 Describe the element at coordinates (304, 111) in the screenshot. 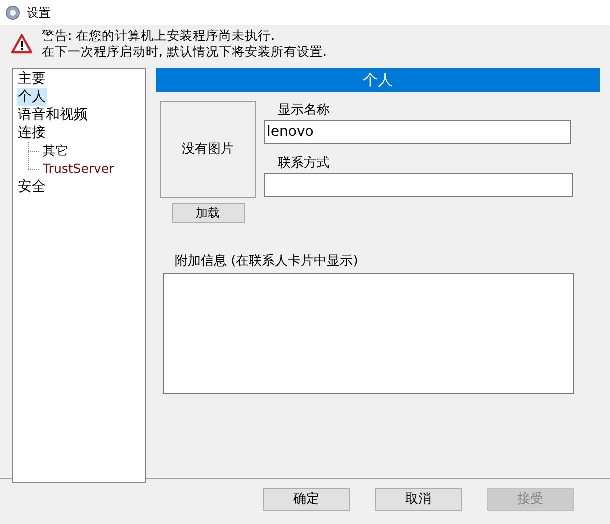

I see `field-label: 显示名称` at that location.